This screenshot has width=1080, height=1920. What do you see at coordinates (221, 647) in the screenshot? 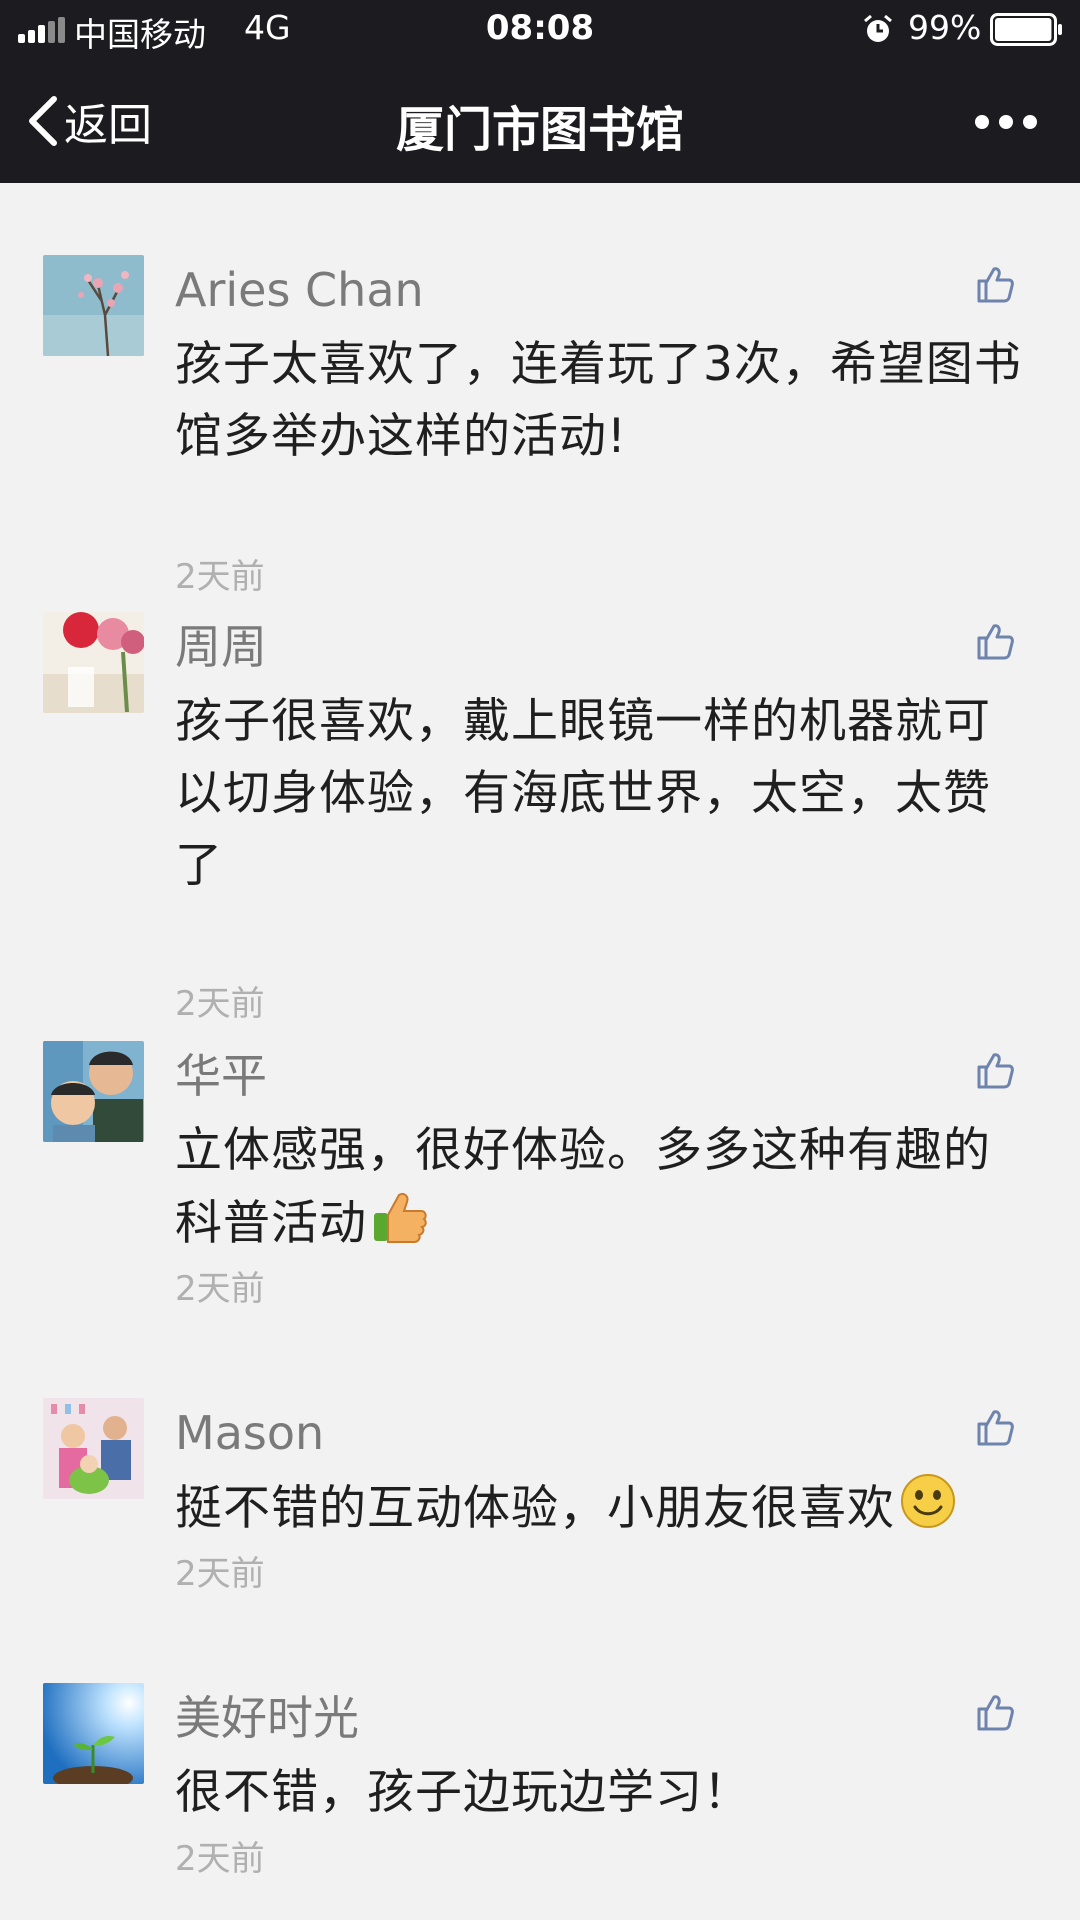
I see `commenter-name: 周周` at bounding box center [221, 647].